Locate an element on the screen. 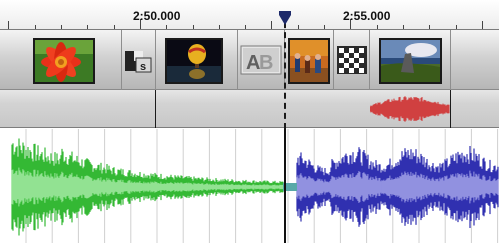 The image size is (499, 243). autumn-thumbnail-icon is located at coordinates (309, 61).